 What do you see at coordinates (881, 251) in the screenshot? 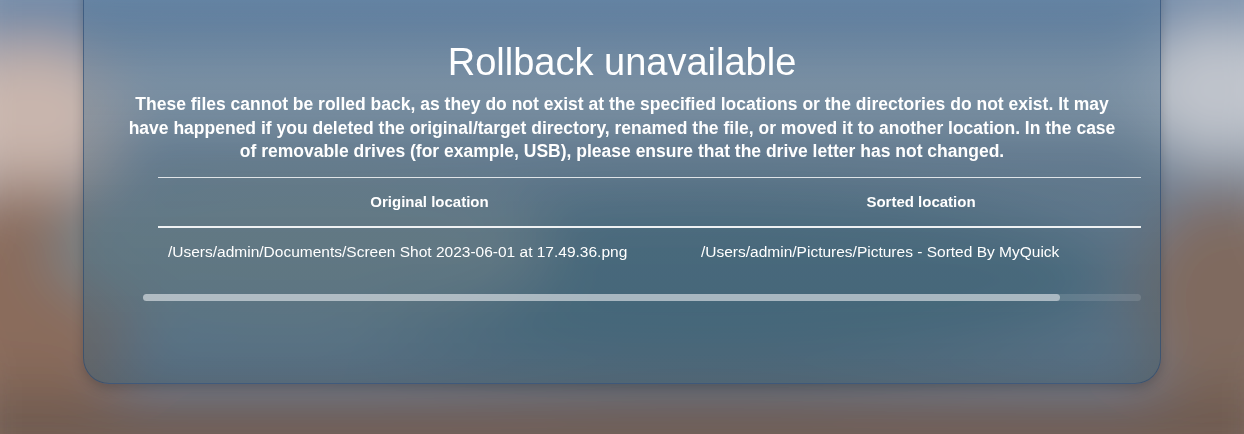
I see `table-cell-text: /Users/admin/Pictures/Pictures - Sorted By MyQuick` at bounding box center [881, 251].